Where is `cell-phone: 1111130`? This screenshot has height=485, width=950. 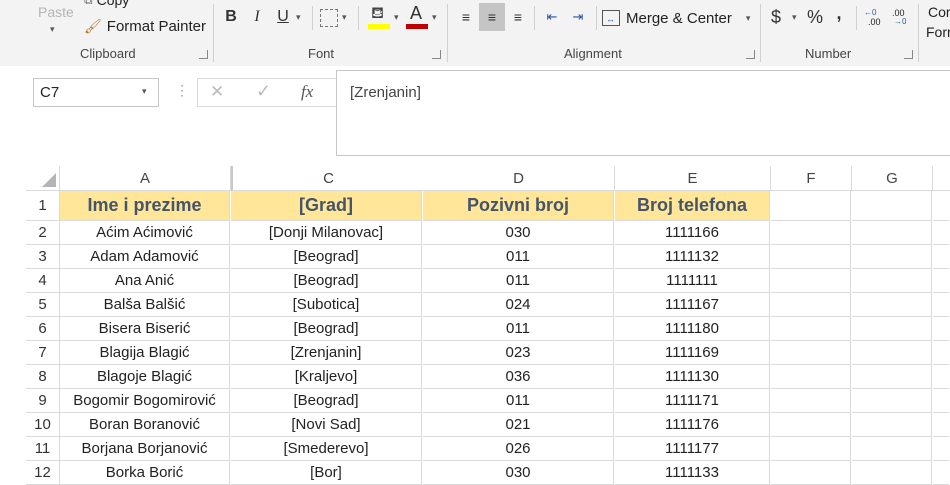
cell-phone: 1111130 is located at coordinates (692, 377).